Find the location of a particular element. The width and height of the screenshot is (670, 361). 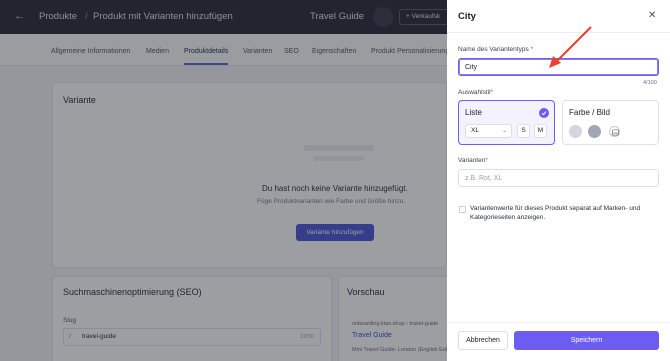

list-preview-dropdown: XL ⌄ is located at coordinates (488, 131).